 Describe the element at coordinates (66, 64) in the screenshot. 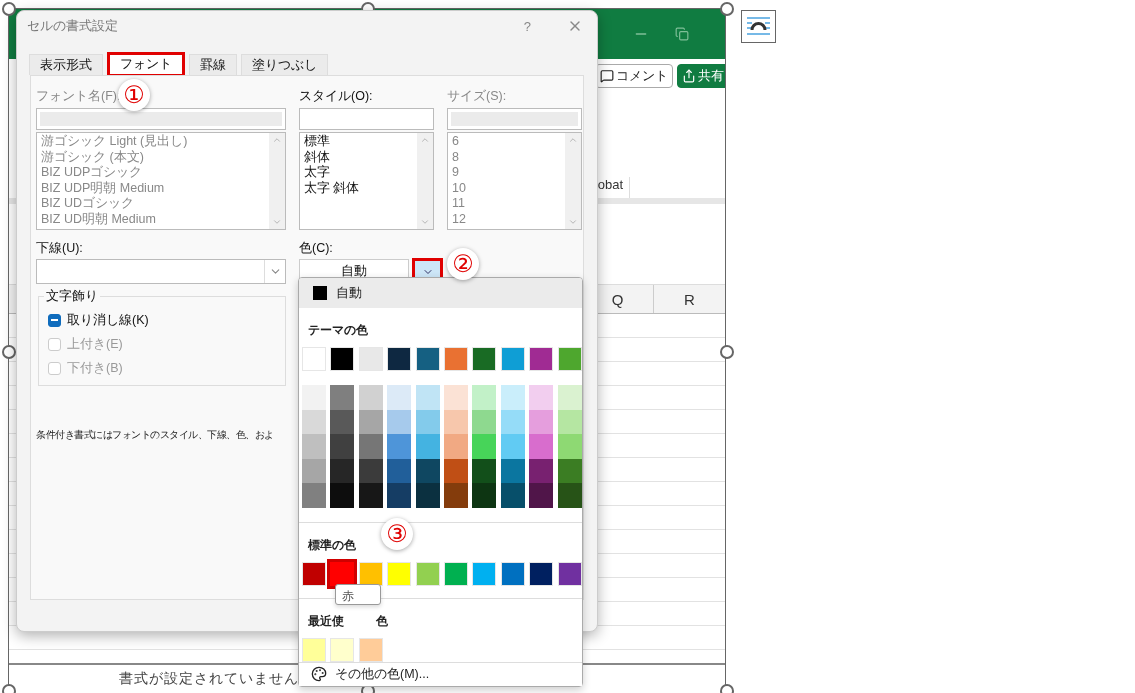

I see `tab: 表示形式` at that location.